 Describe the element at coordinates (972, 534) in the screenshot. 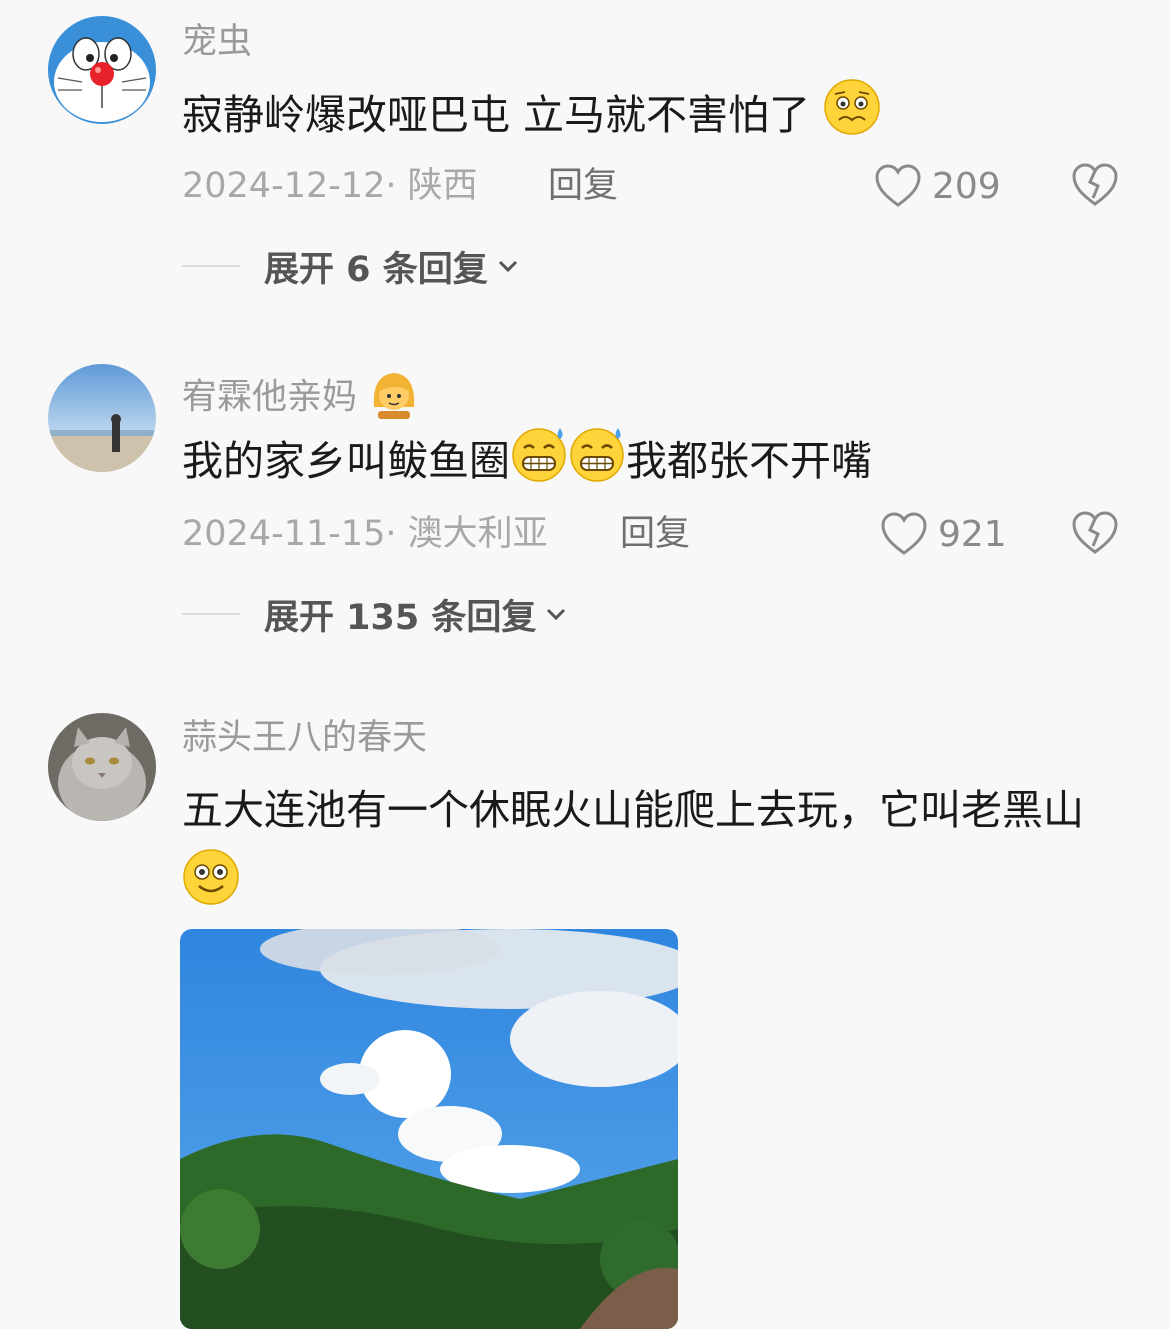

I see `like-count: 921` at that location.